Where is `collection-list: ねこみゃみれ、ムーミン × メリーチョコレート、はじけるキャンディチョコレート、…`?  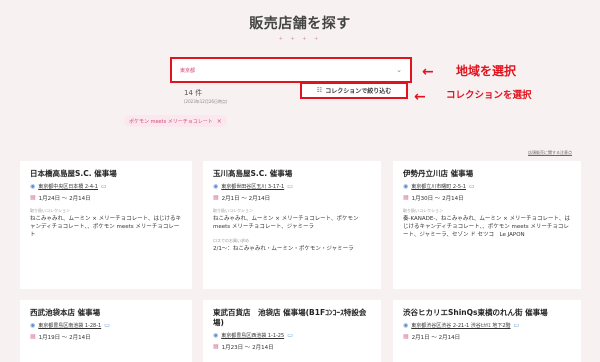 collection-list: ねこみゃみれ、ムーミン × メリーチョコレート、はじけるキャンディチョコレート、… is located at coordinates (106, 226).